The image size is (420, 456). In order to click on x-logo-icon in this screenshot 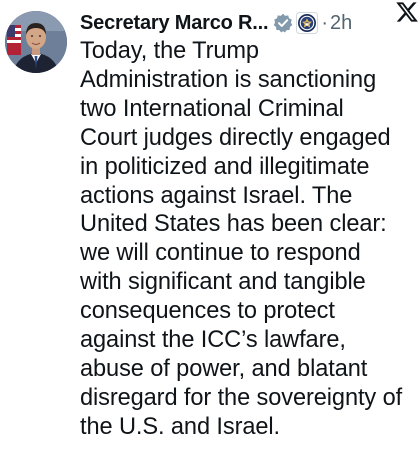, I will do `click(407, 12)`.